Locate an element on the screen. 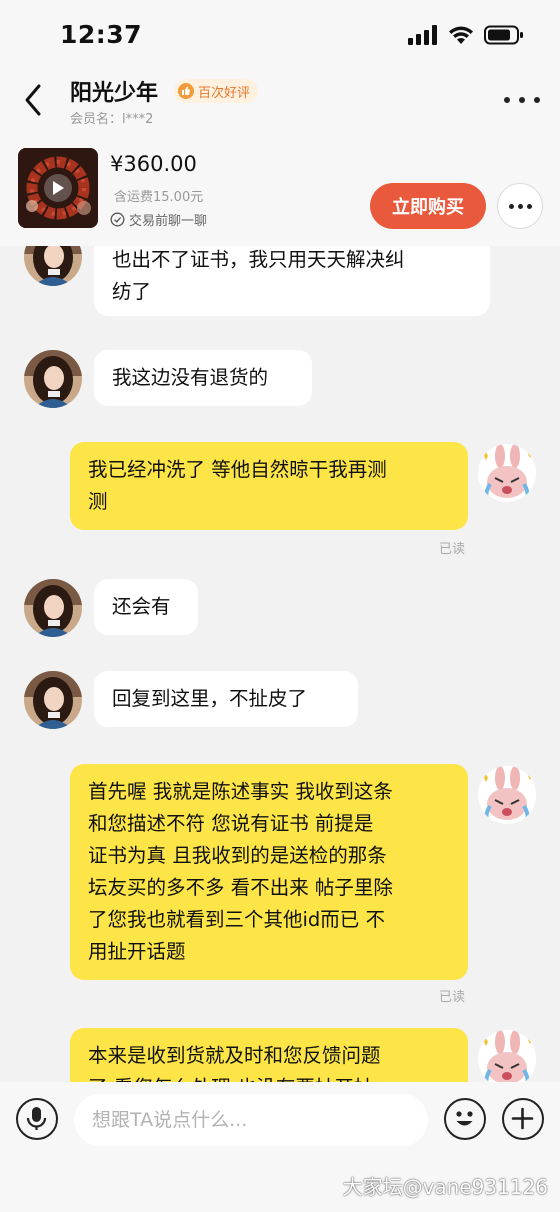 This screenshot has height=1212, width=560. message-text-line: 本来是收到货就及时和您反馈问题 is located at coordinates (234, 1055).